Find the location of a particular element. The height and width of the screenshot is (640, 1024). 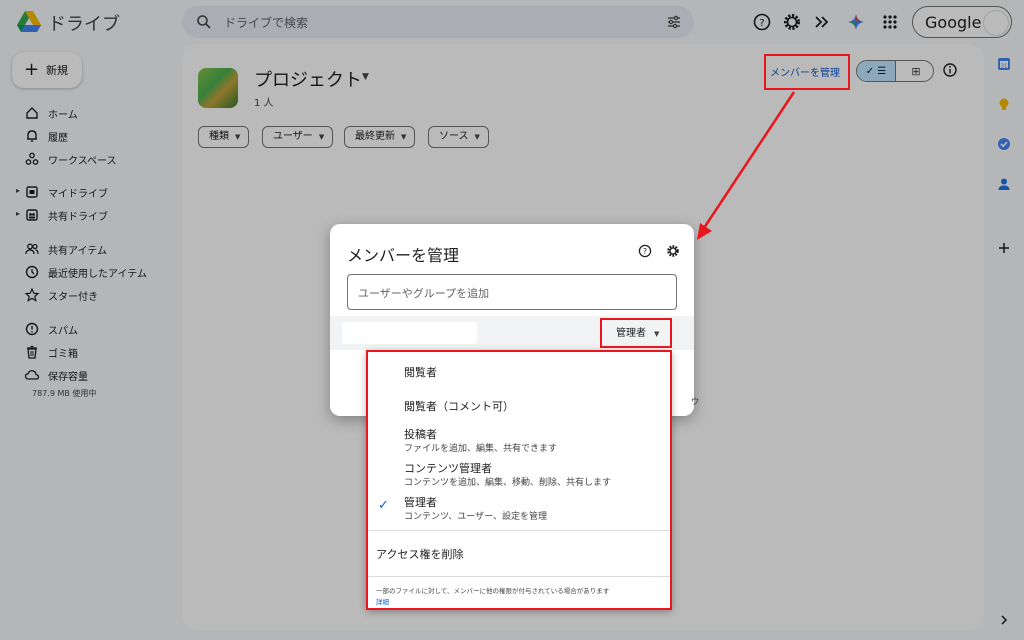

member-name-redacted is located at coordinates (409, 333).